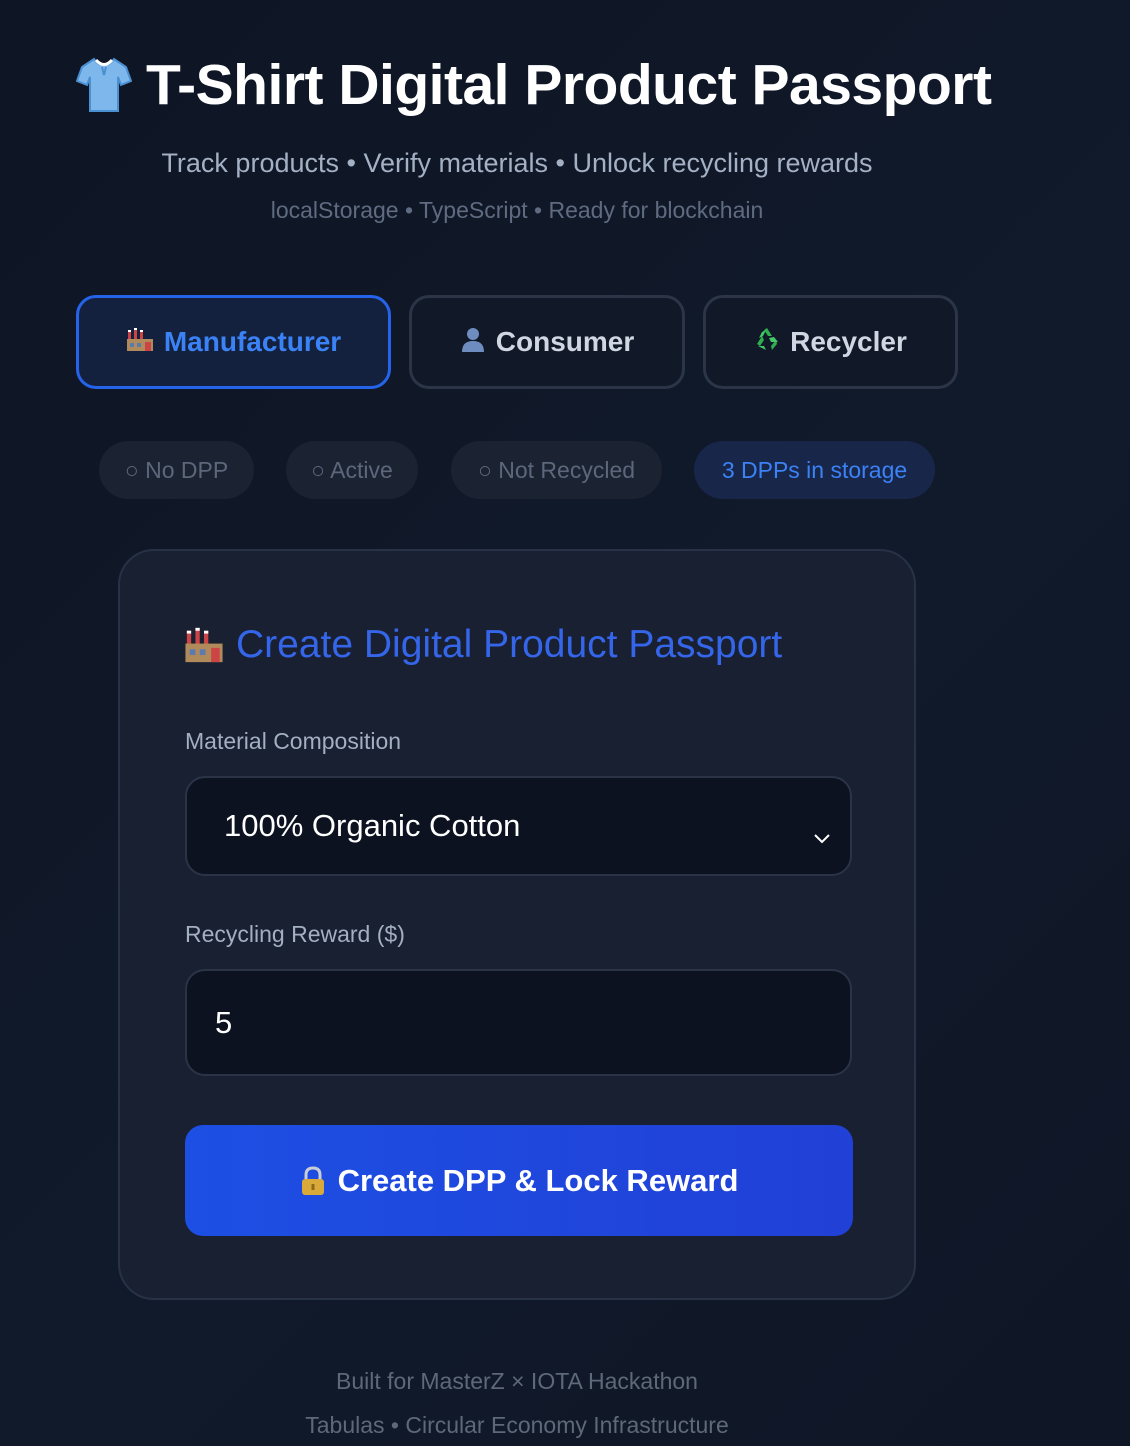  I want to click on tab-label: Consumer, so click(565, 341).